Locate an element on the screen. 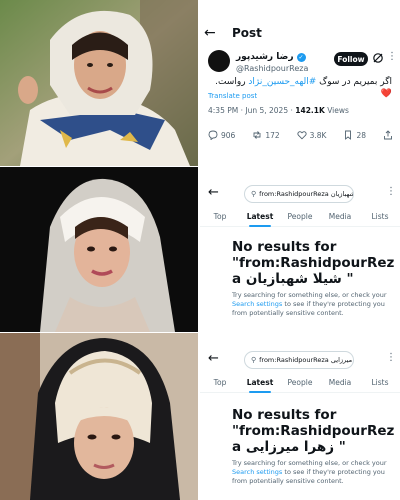 This screenshot has height=500, width=400. user-handle: @RashidpourReza is located at coordinates (272, 68).